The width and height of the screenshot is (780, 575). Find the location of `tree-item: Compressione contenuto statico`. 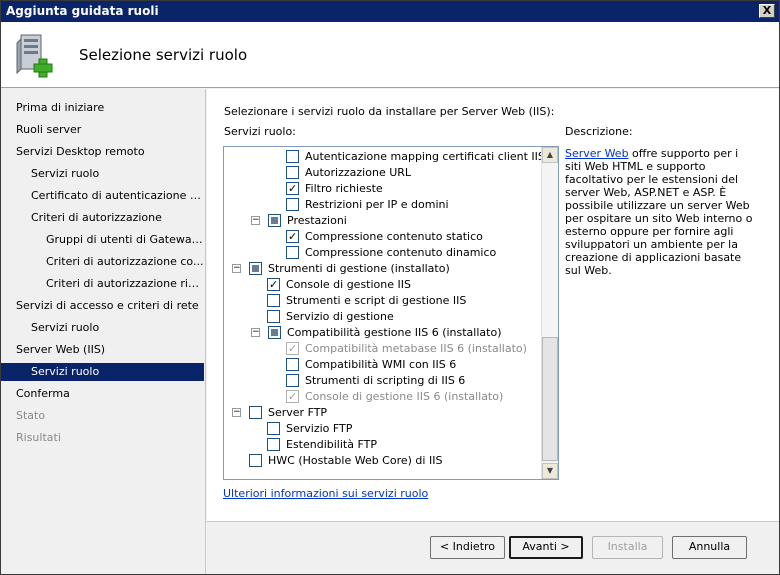

tree-item: Compressione contenuto statico is located at coordinates (384, 236).